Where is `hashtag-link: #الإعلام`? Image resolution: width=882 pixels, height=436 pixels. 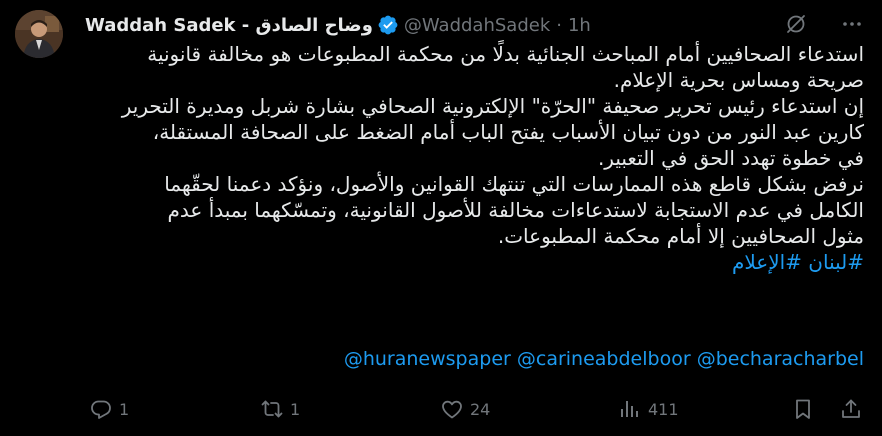 hashtag-link: #الإعلام is located at coordinates (767, 262).